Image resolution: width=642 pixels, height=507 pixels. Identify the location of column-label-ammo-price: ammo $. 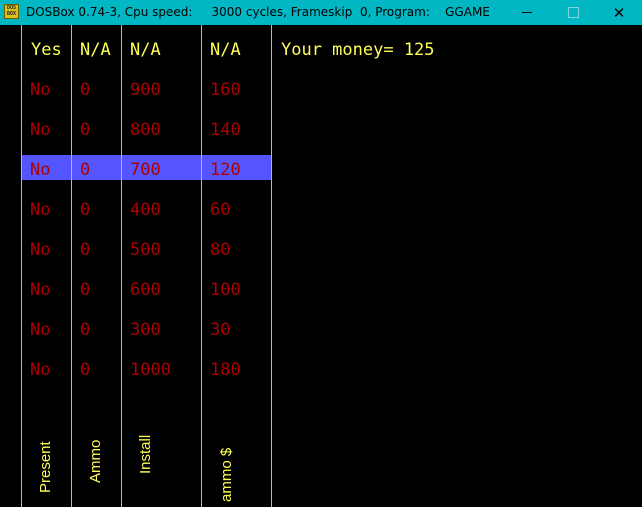
(226, 474).